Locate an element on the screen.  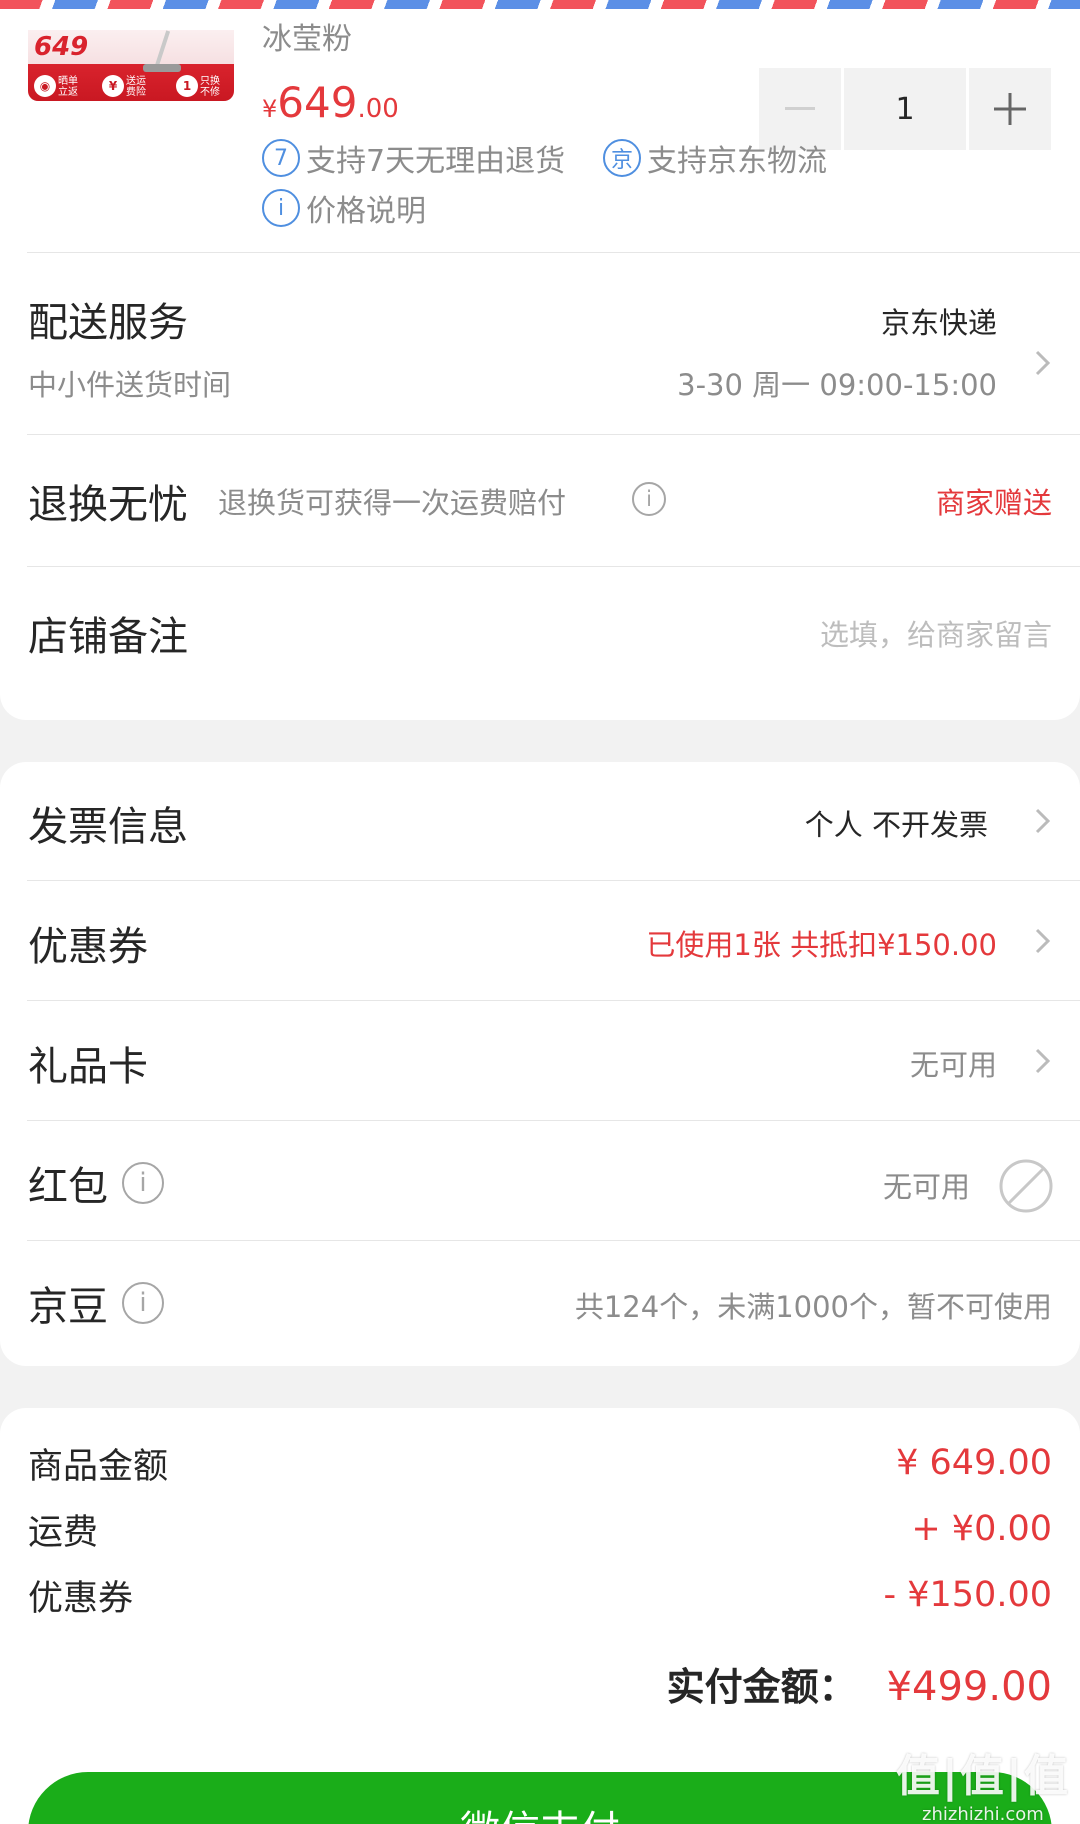
coupon-title: 优惠券 is located at coordinates (88, 947).